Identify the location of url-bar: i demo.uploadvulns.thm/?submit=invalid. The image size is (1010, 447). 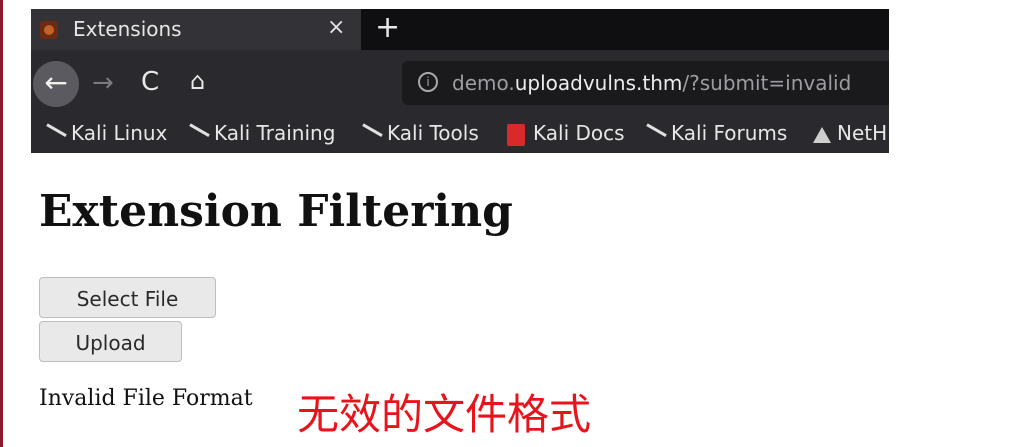
(645, 83).